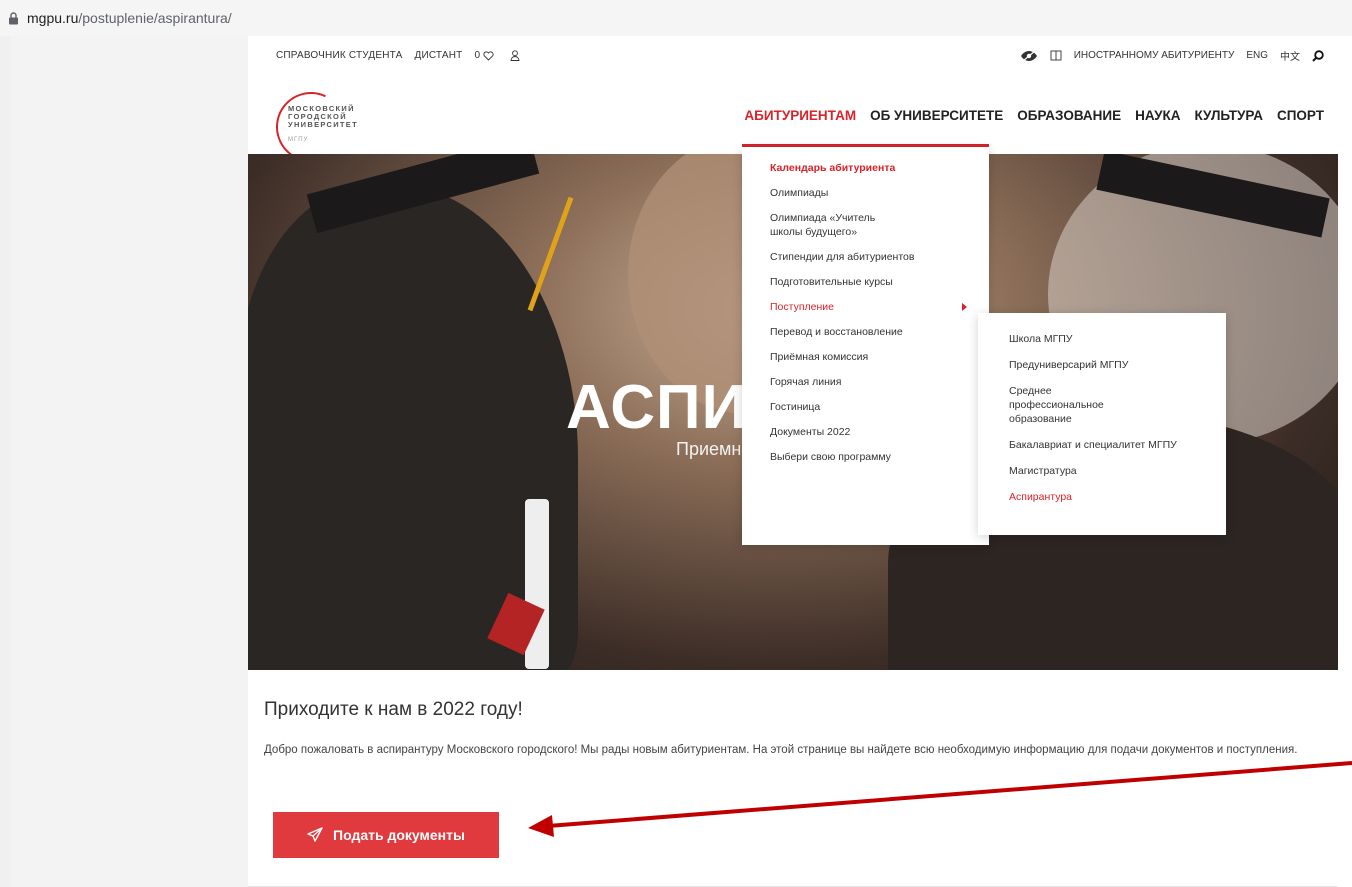  I want to click on lang-cn: 中文, so click(1290, 55).